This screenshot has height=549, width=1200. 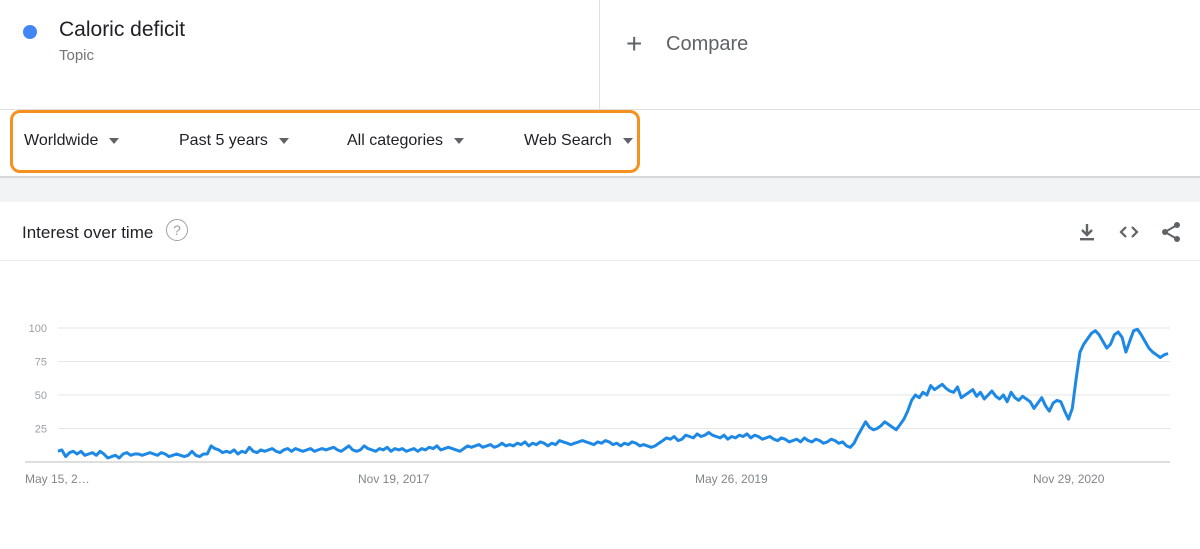 What do you see at coordinates (223, 140) in the screenshot?
I see `filter-time-range-label: Past 5 years` at bounding box center [223, 140].